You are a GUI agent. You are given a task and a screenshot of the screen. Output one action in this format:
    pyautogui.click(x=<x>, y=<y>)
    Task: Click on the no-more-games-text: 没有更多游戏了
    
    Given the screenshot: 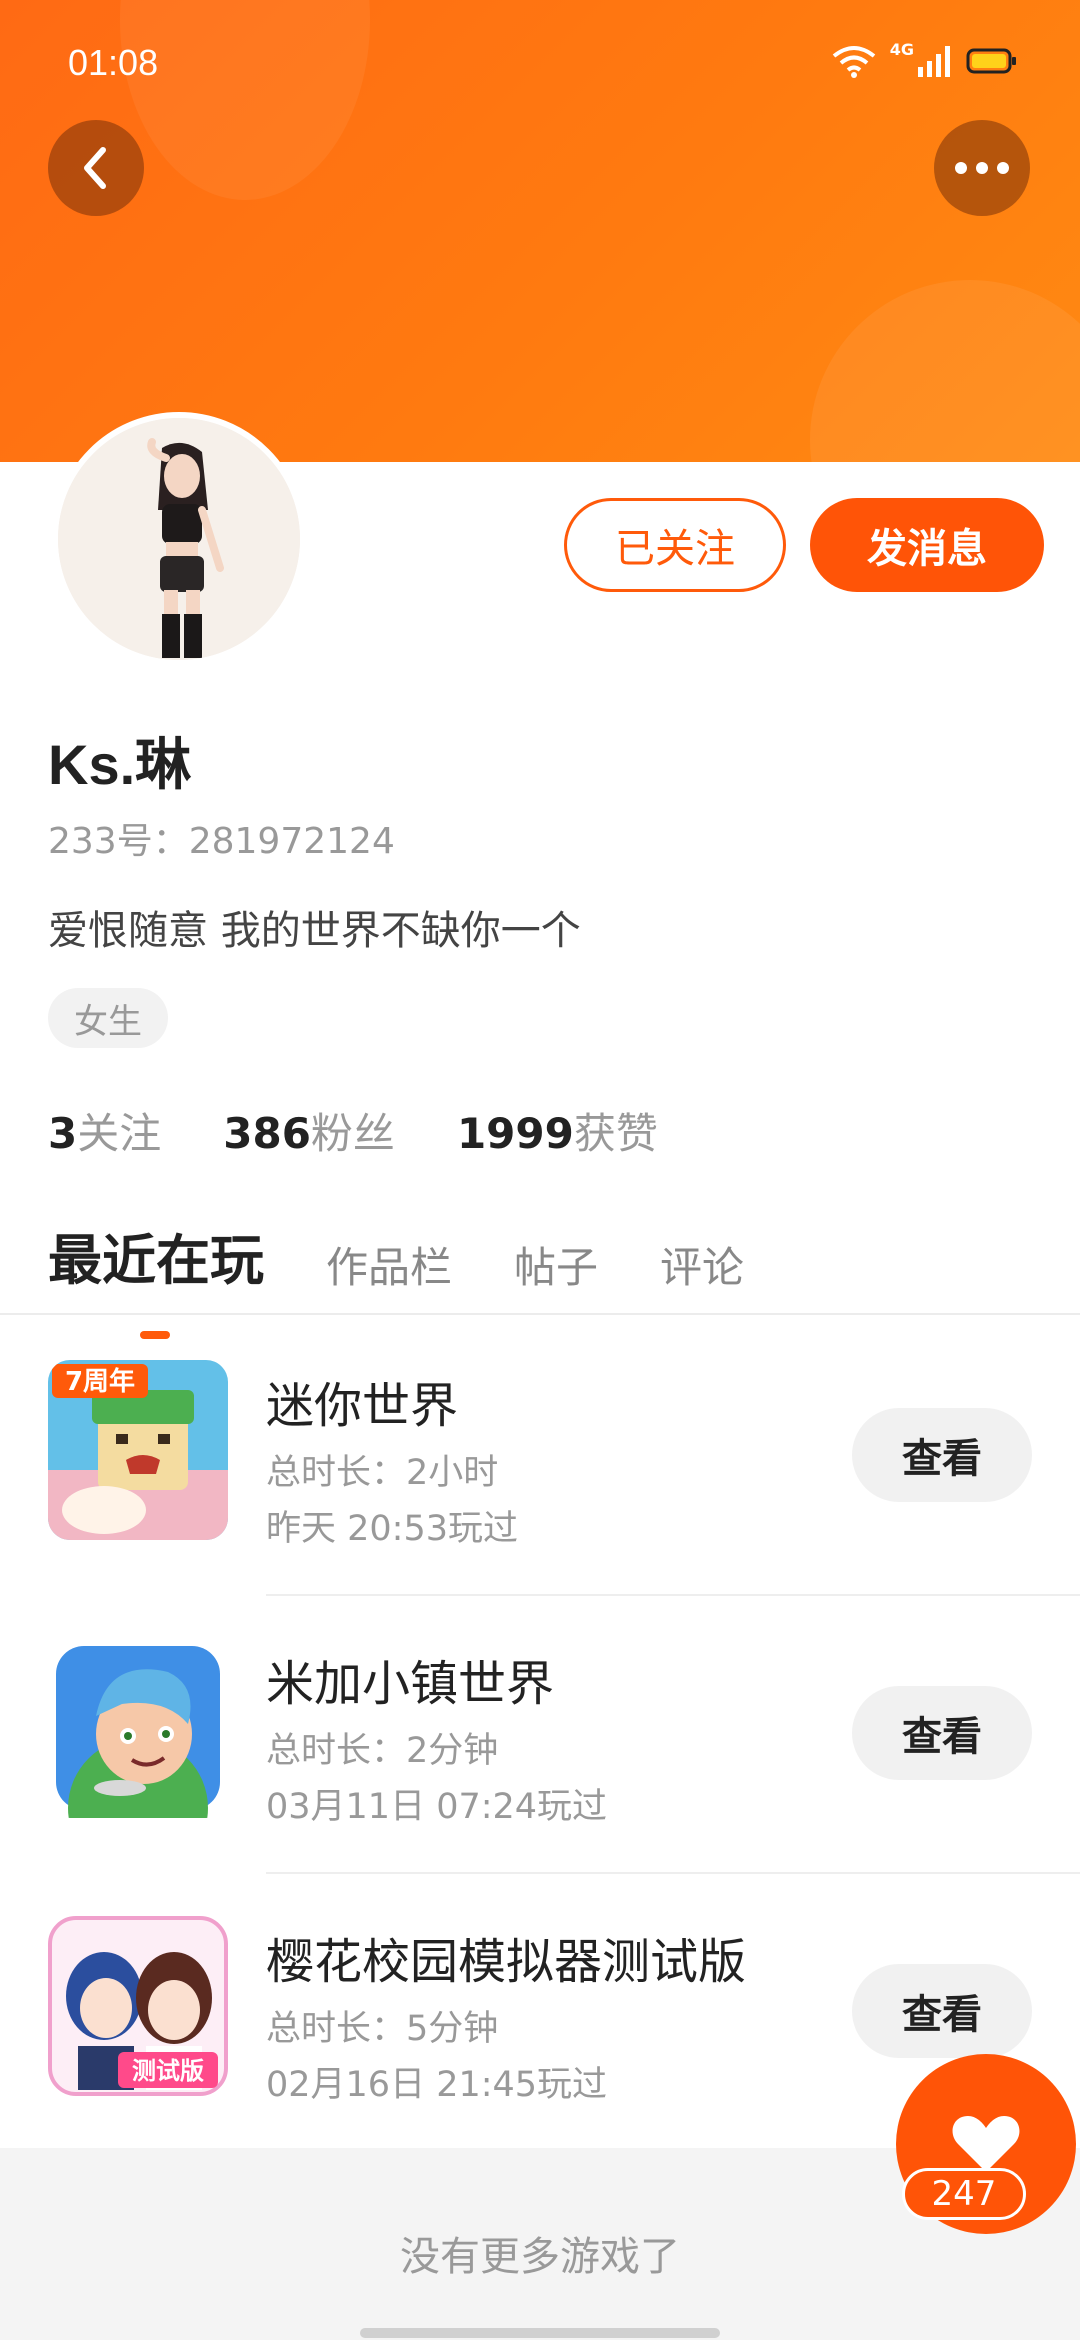 What is the action you would take?
    pyautogui.click(x=540, y=2257)
    